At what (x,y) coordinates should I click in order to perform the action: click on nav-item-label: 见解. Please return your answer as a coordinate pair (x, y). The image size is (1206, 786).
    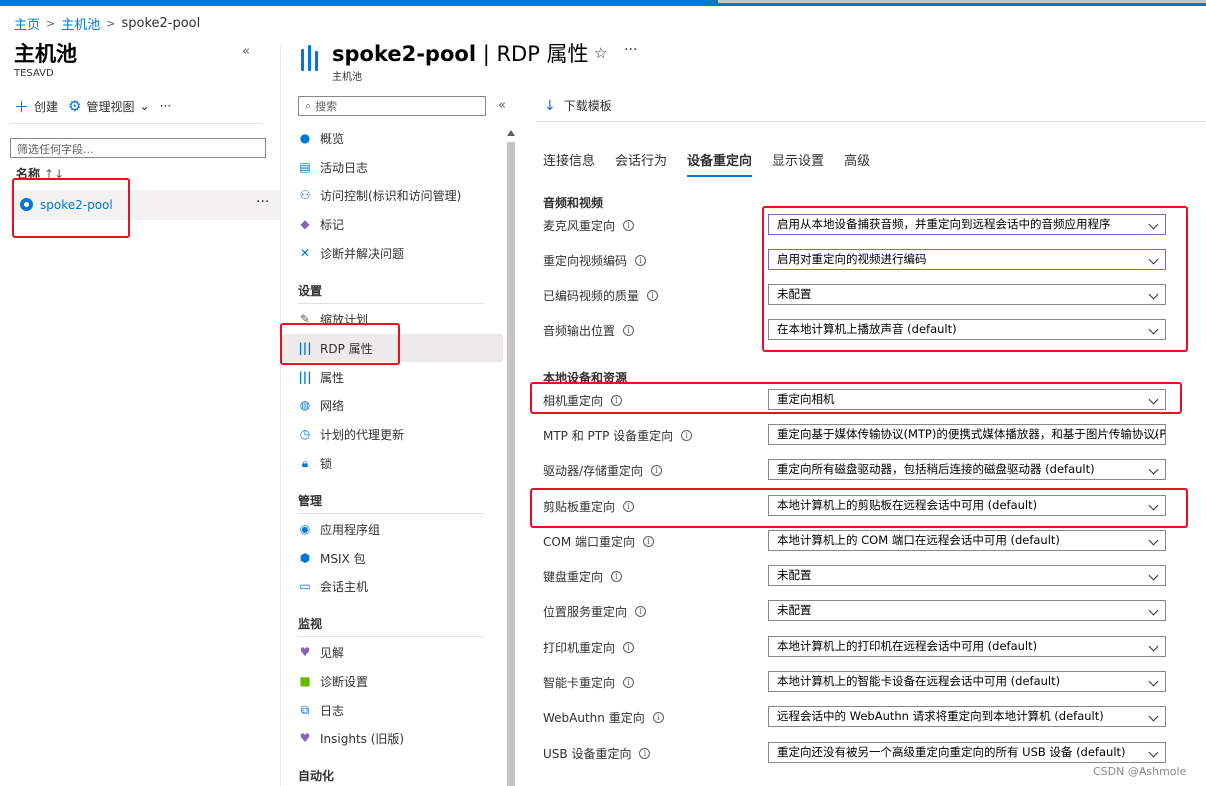
    Looking at the image, I should click on (332, 652).